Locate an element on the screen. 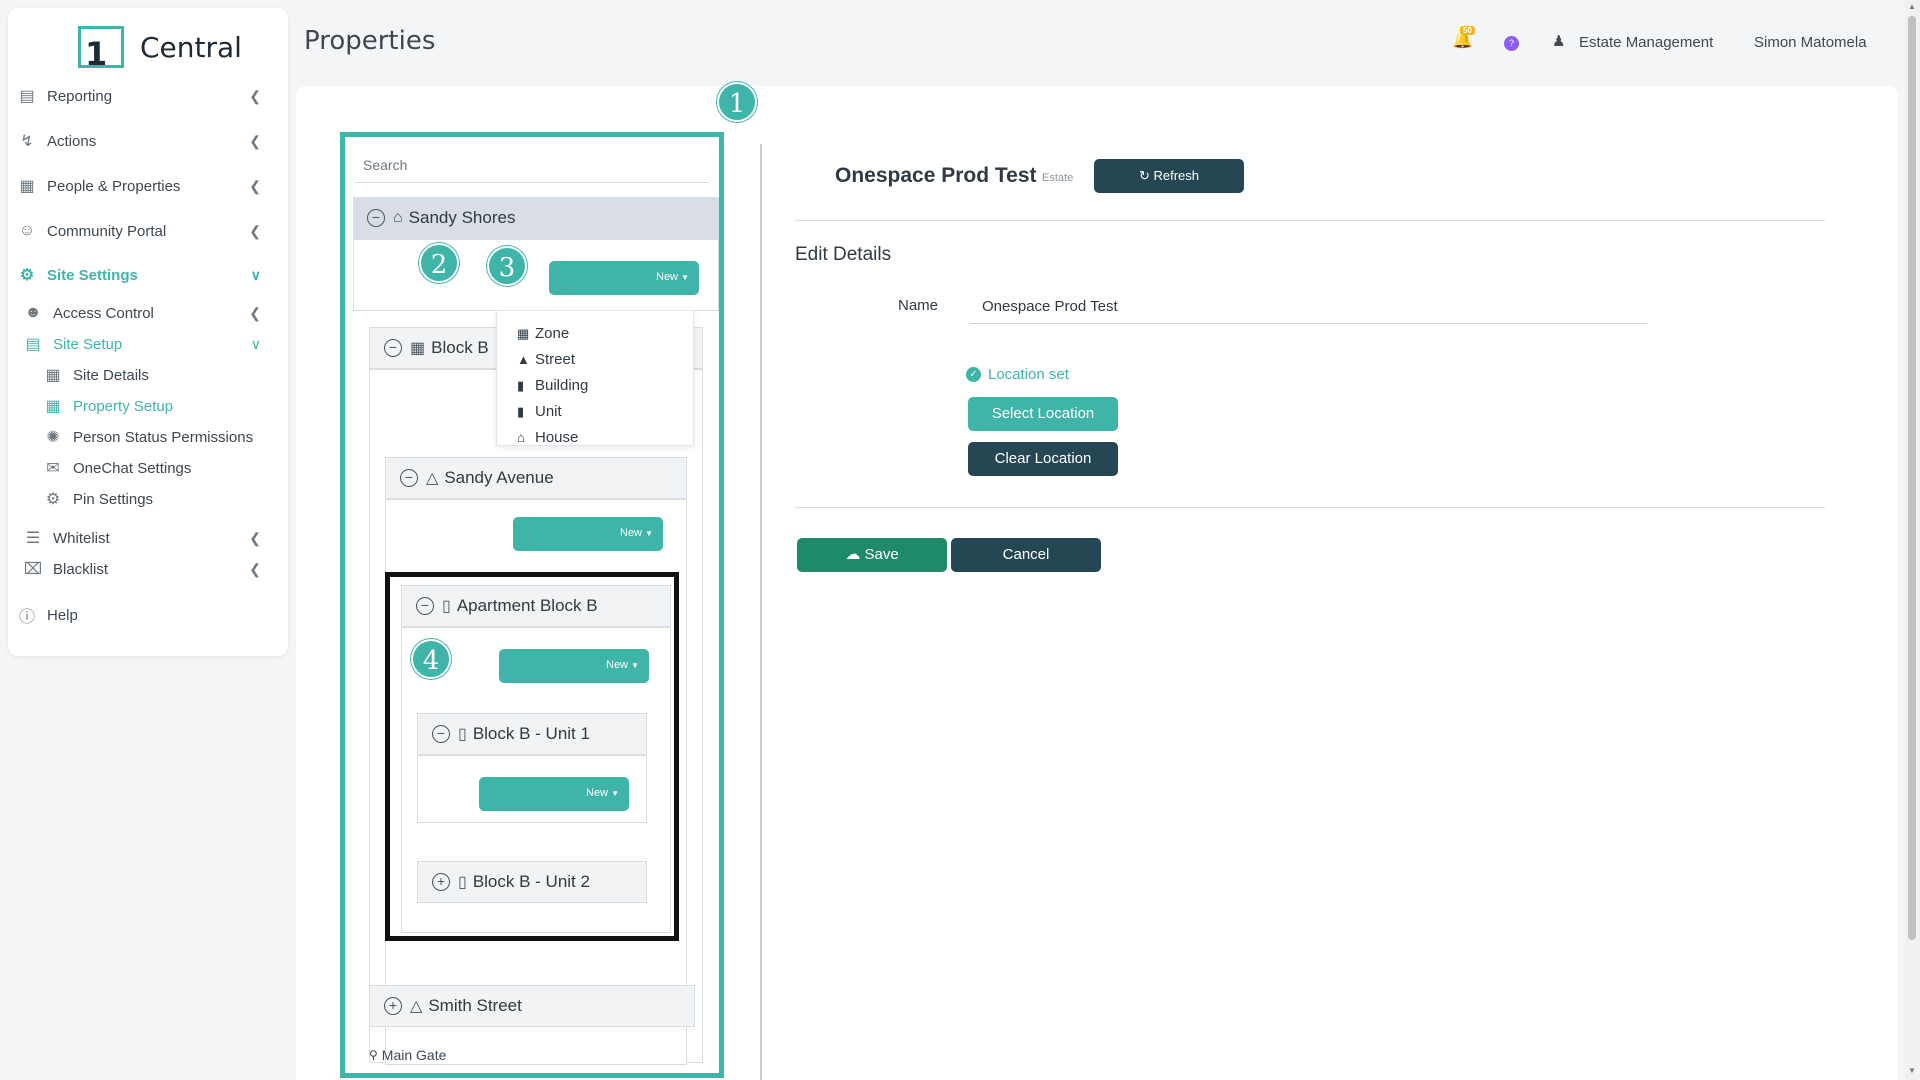 This screenshot has width=1920, height=1080. sidebar-item-access-control: ☻ Access Control ❮ is located at coordinates (149, 313).